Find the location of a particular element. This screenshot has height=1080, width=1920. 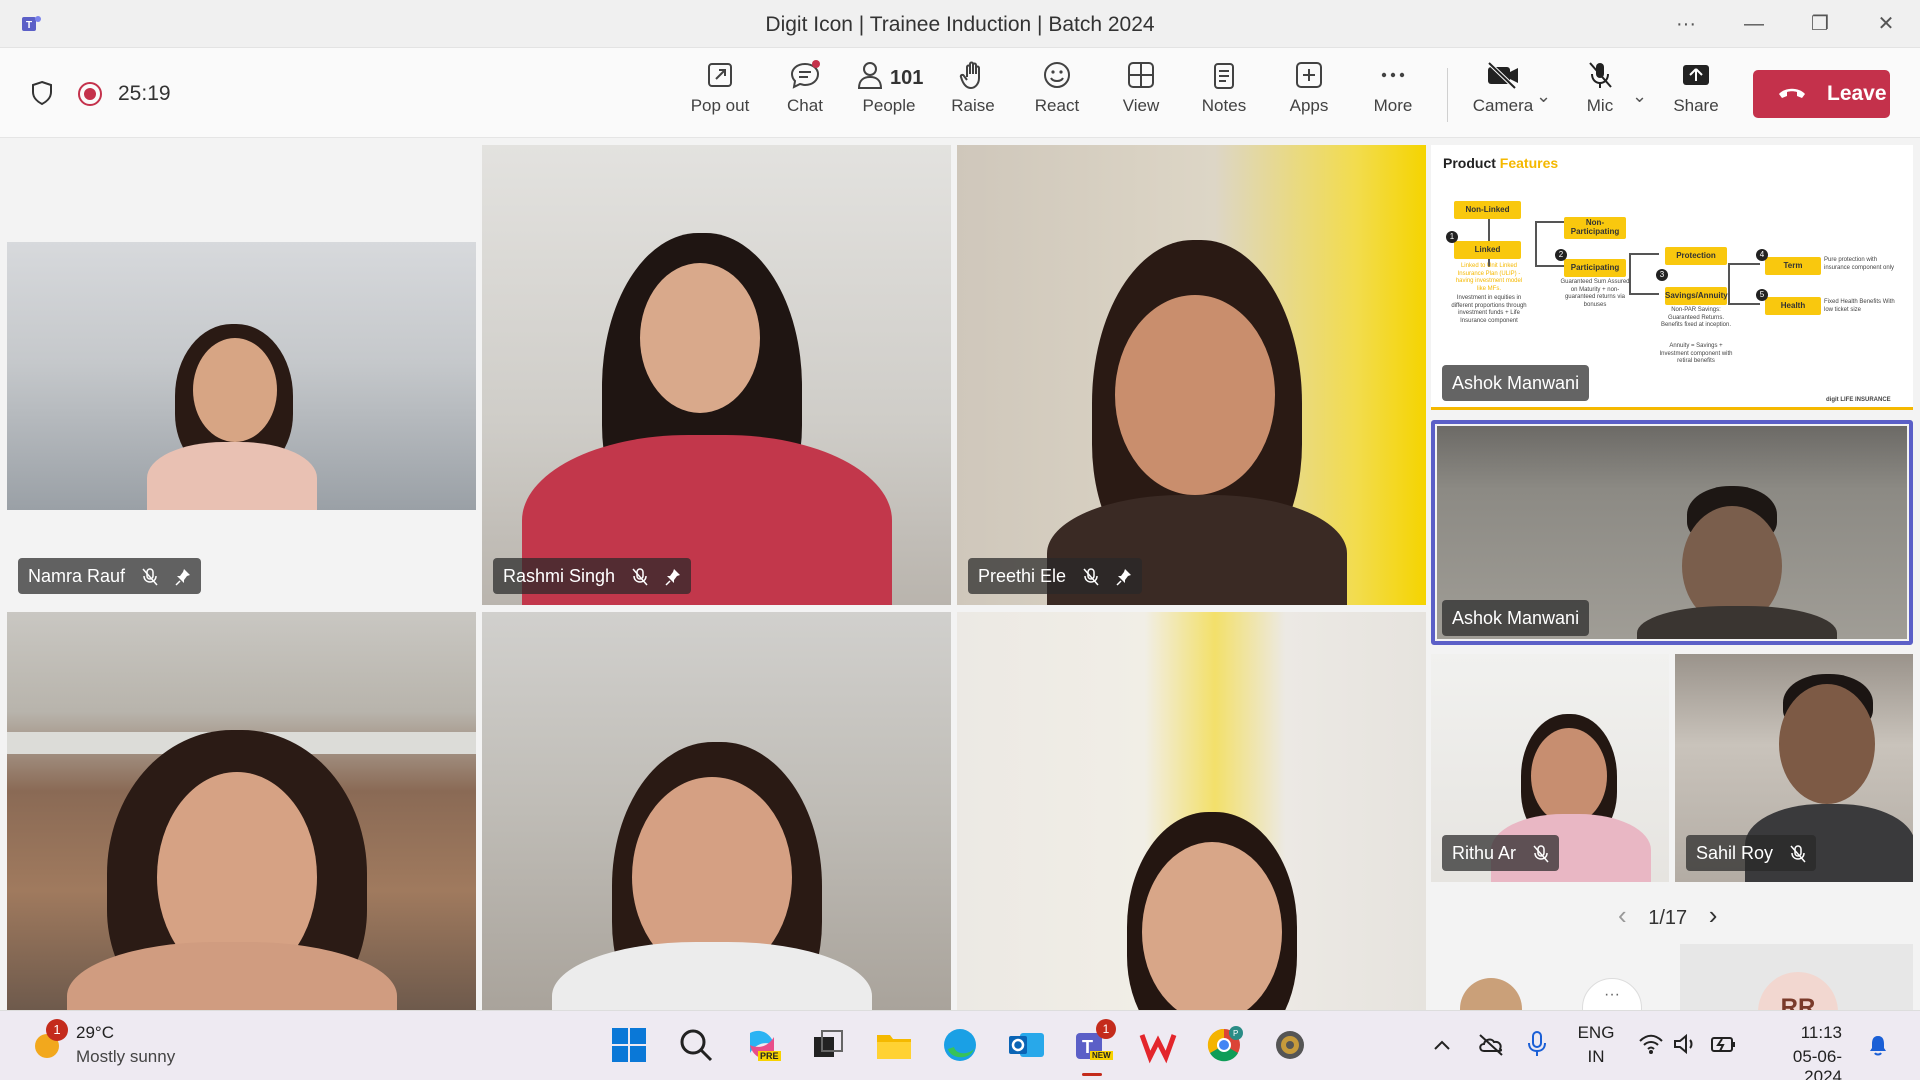

camera-button: Camera is located at coordinates (1503, 96).